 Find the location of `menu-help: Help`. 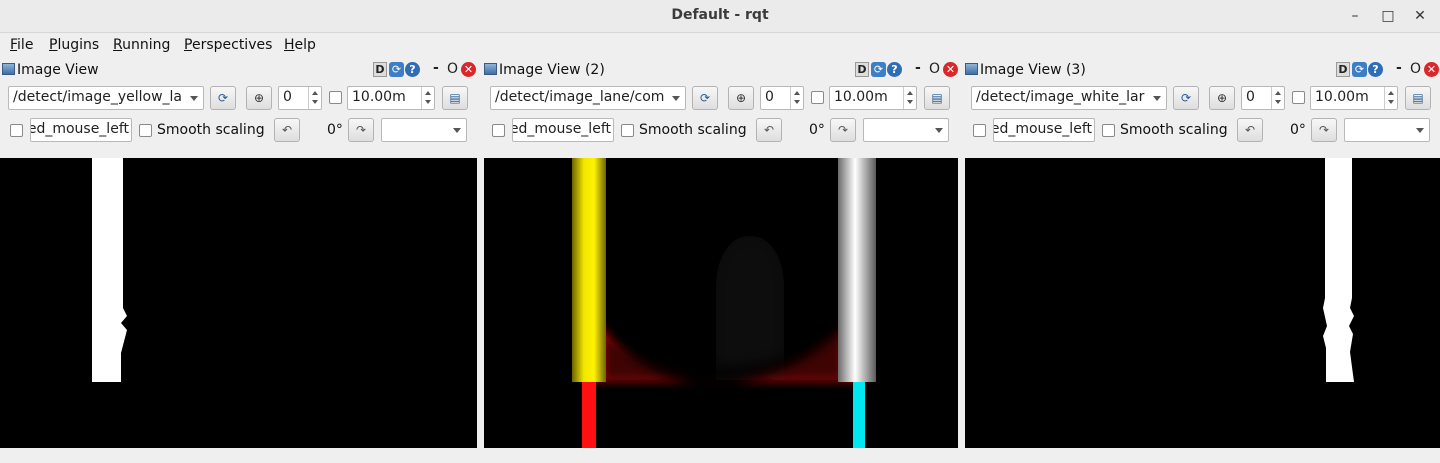

menu-help: Help is located at coordinates (300, 45).